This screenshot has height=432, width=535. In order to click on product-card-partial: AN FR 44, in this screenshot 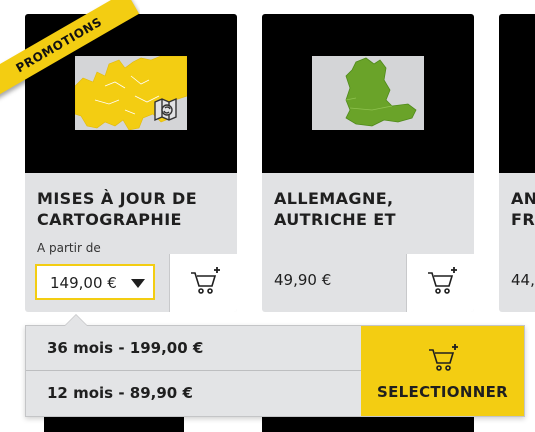, I will do `click(517, 163)`.